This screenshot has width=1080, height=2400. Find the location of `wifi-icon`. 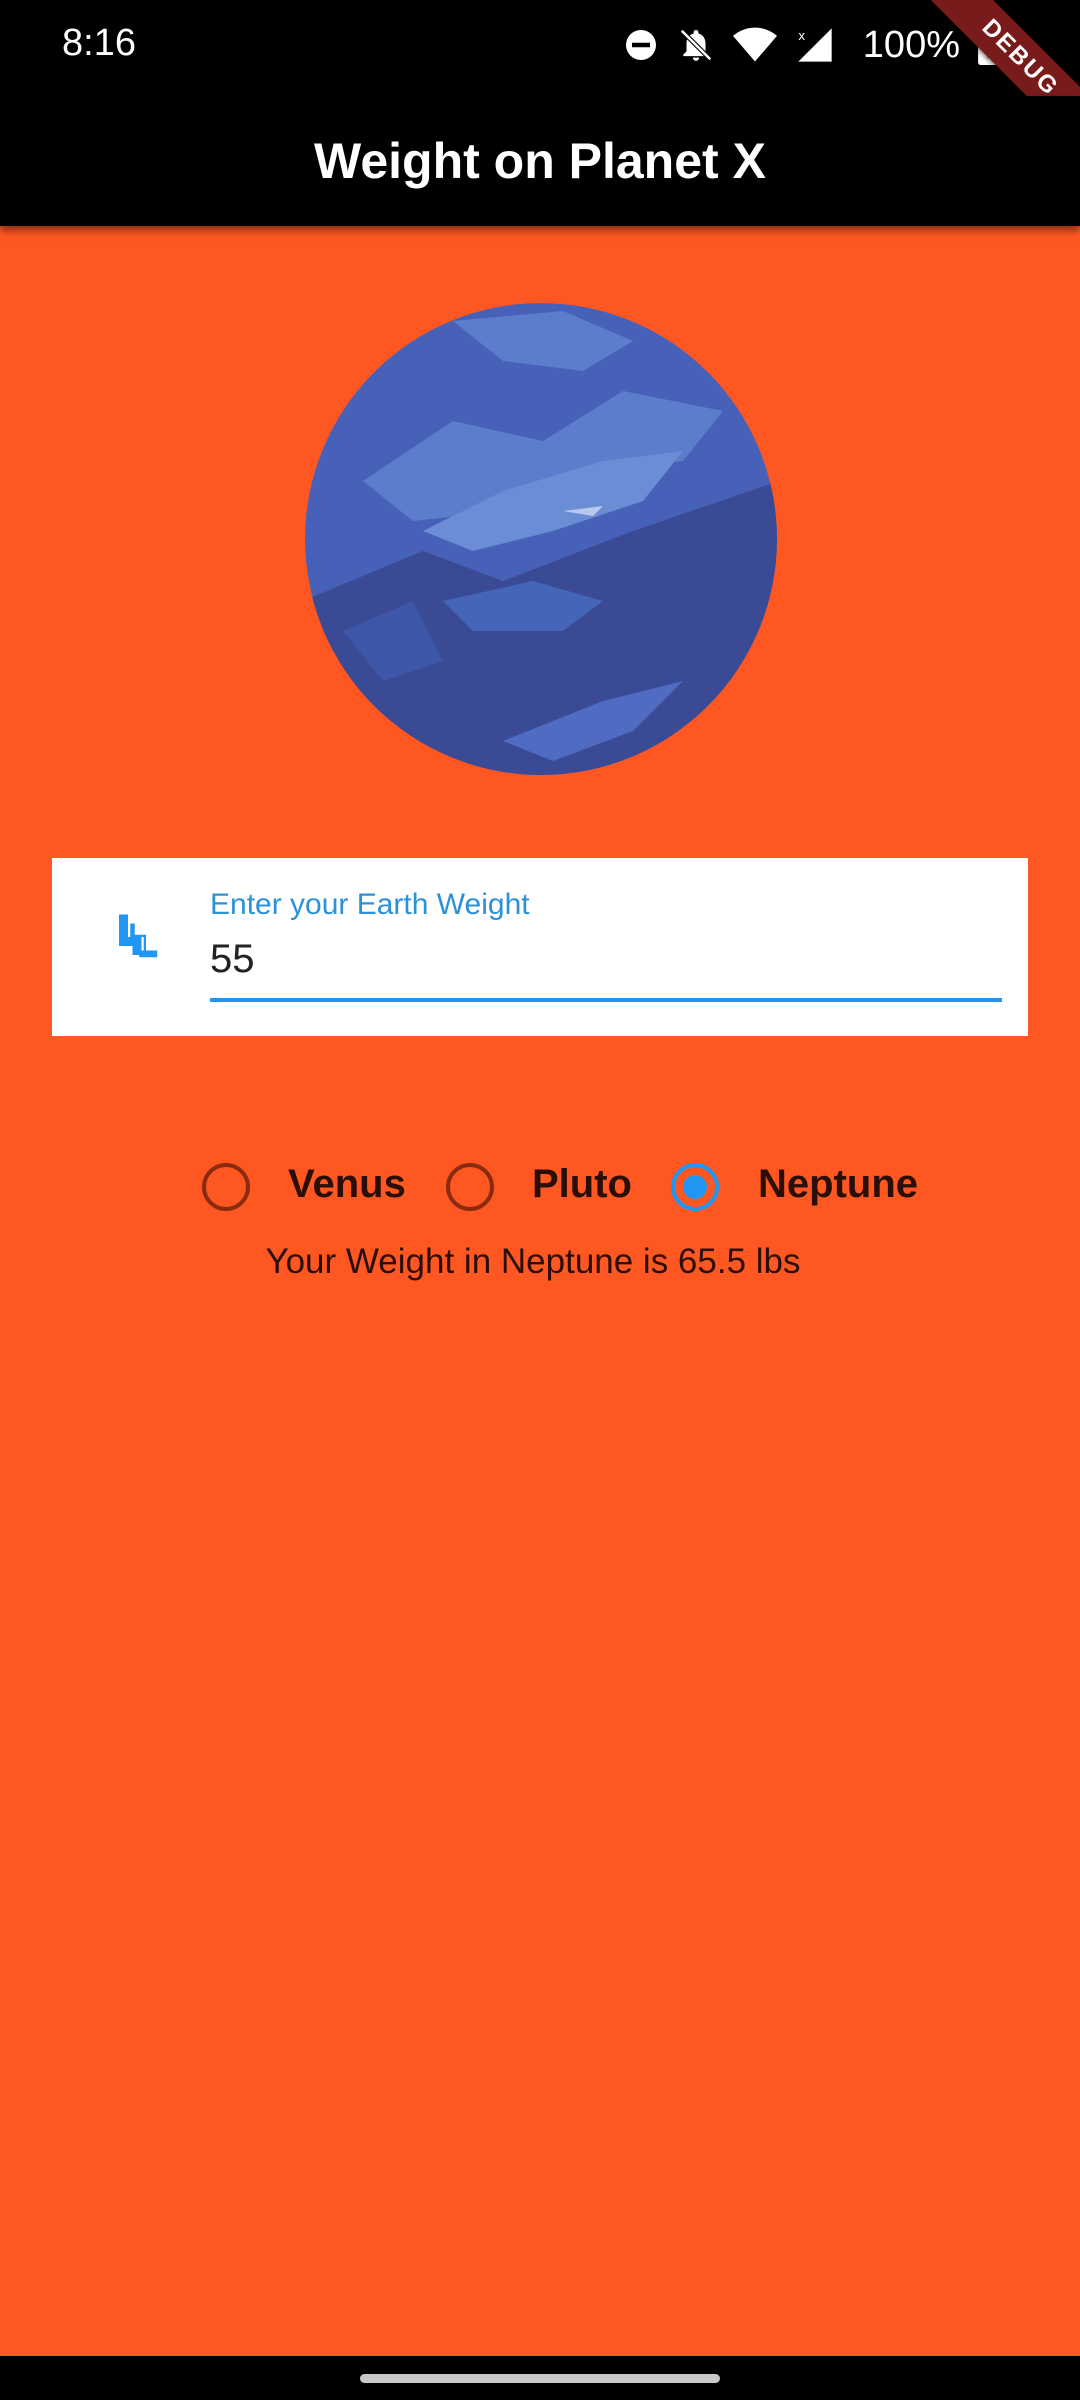

wifi-icon is located at coordinates (754, 45).